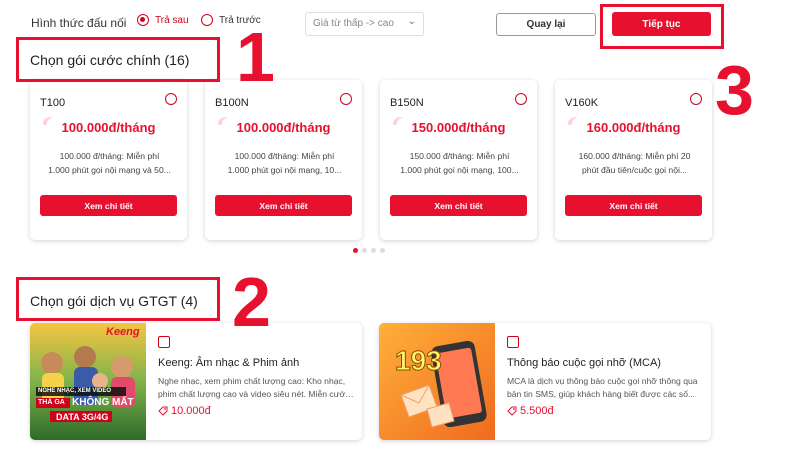  I want to click on mca-thumbnail: 193, so click(437, 381).